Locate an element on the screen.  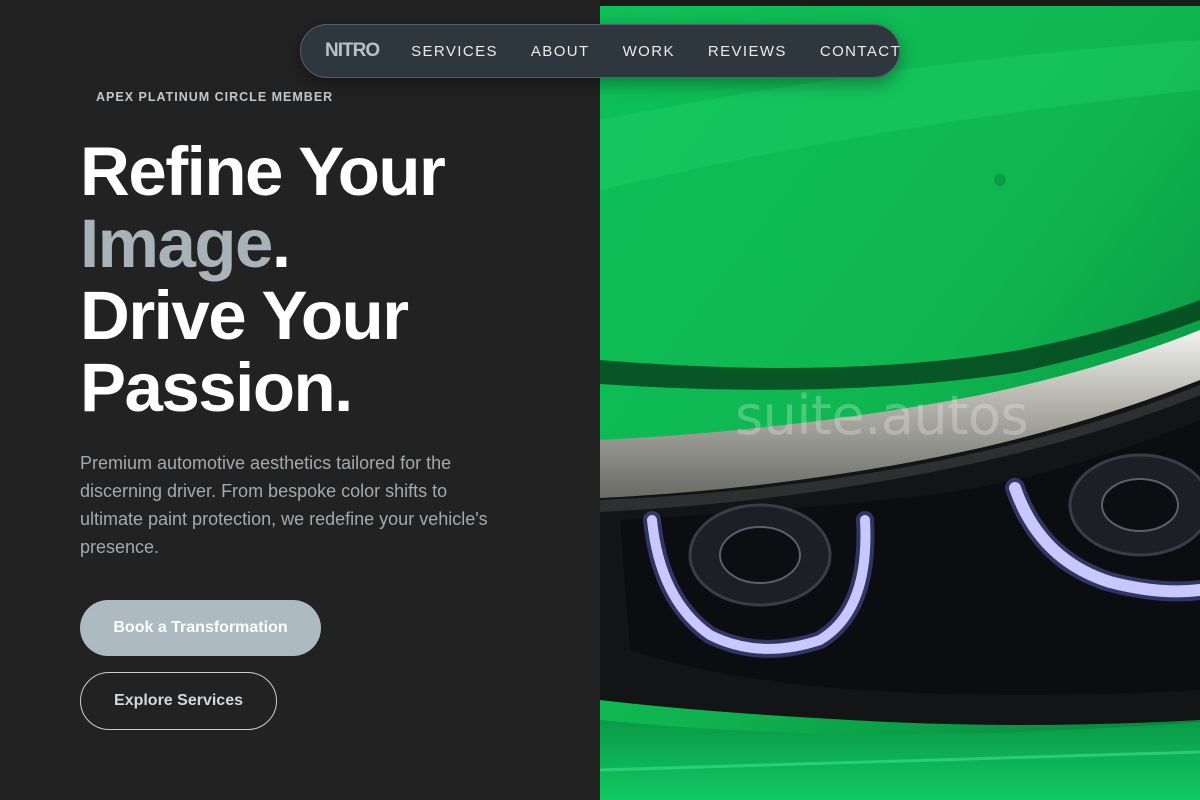
hero-headline: Refine Your Image. Drive Your Passion. is located at coordinates (263, 279).